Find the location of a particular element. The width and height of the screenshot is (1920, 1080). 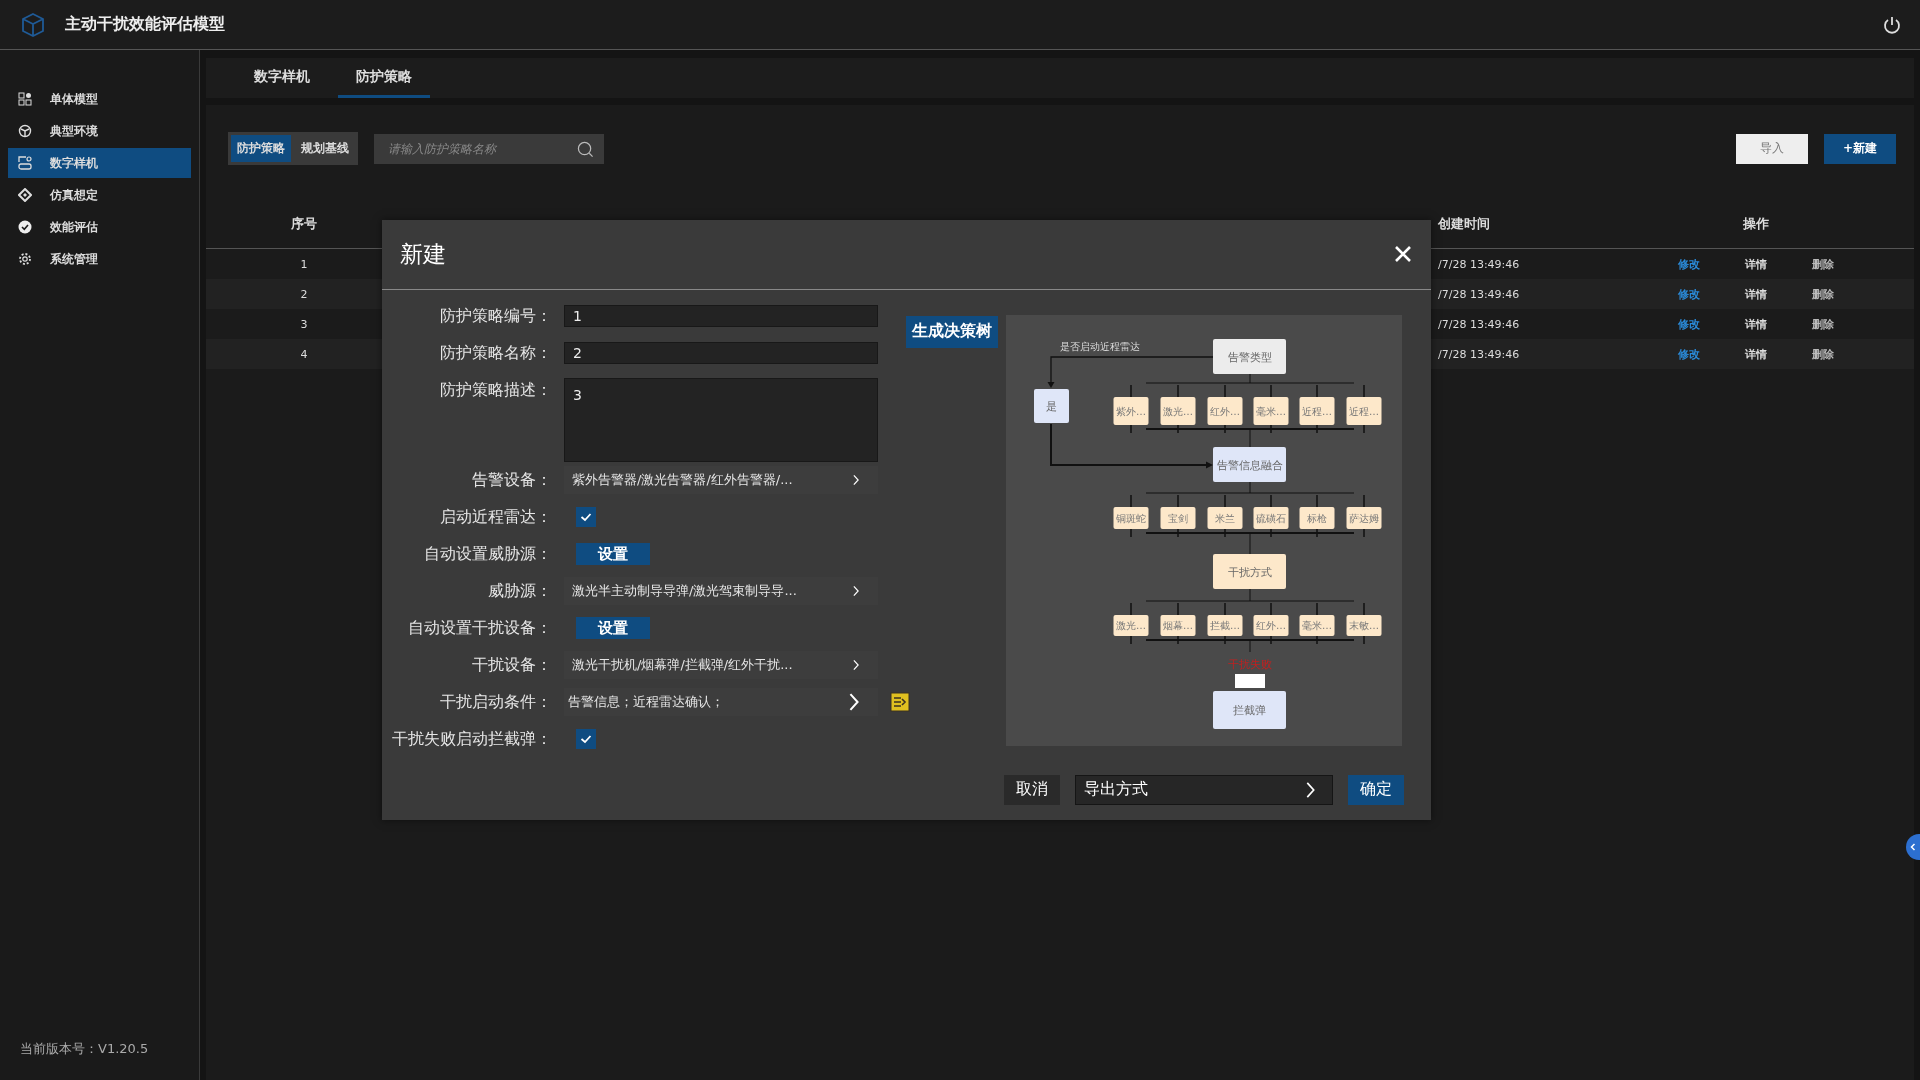

sidebar-item: 数字样机 is located at coordinates (99, 163).